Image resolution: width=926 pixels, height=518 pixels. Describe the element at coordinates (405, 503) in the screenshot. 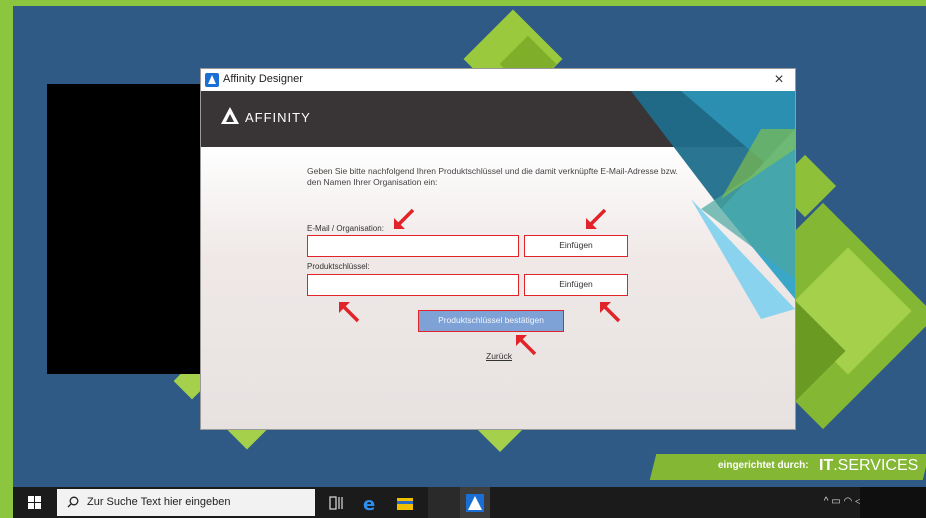

I see `file-explorer-icon` at that location.